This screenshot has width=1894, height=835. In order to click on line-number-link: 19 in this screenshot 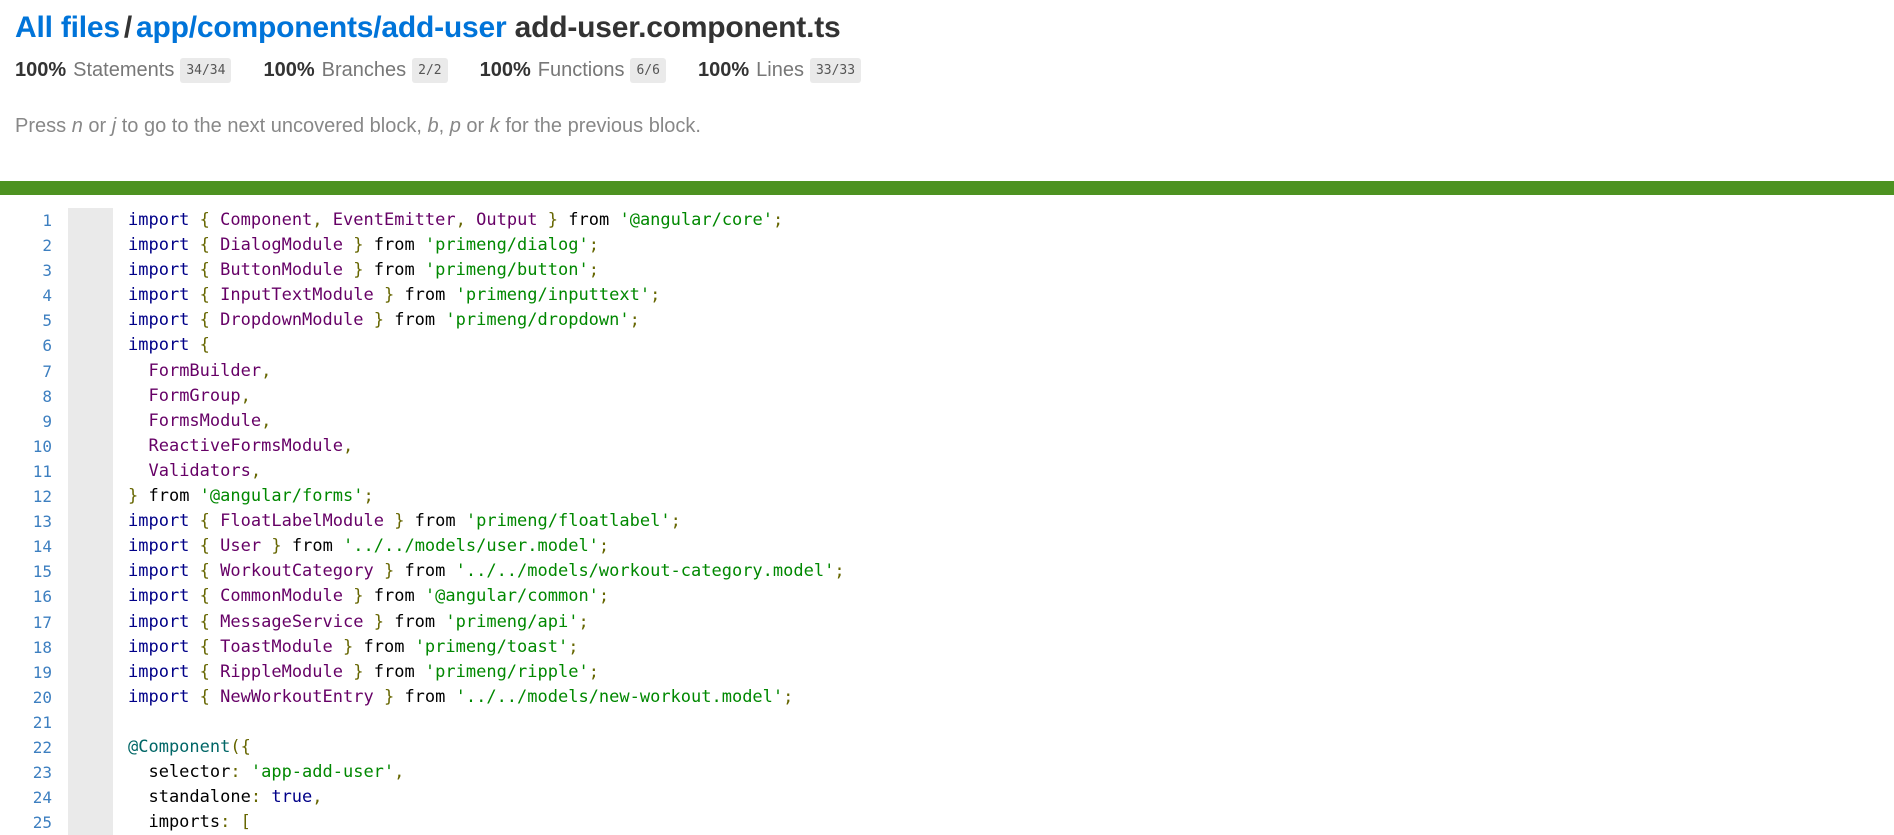, I will do `click(30, 672)`.